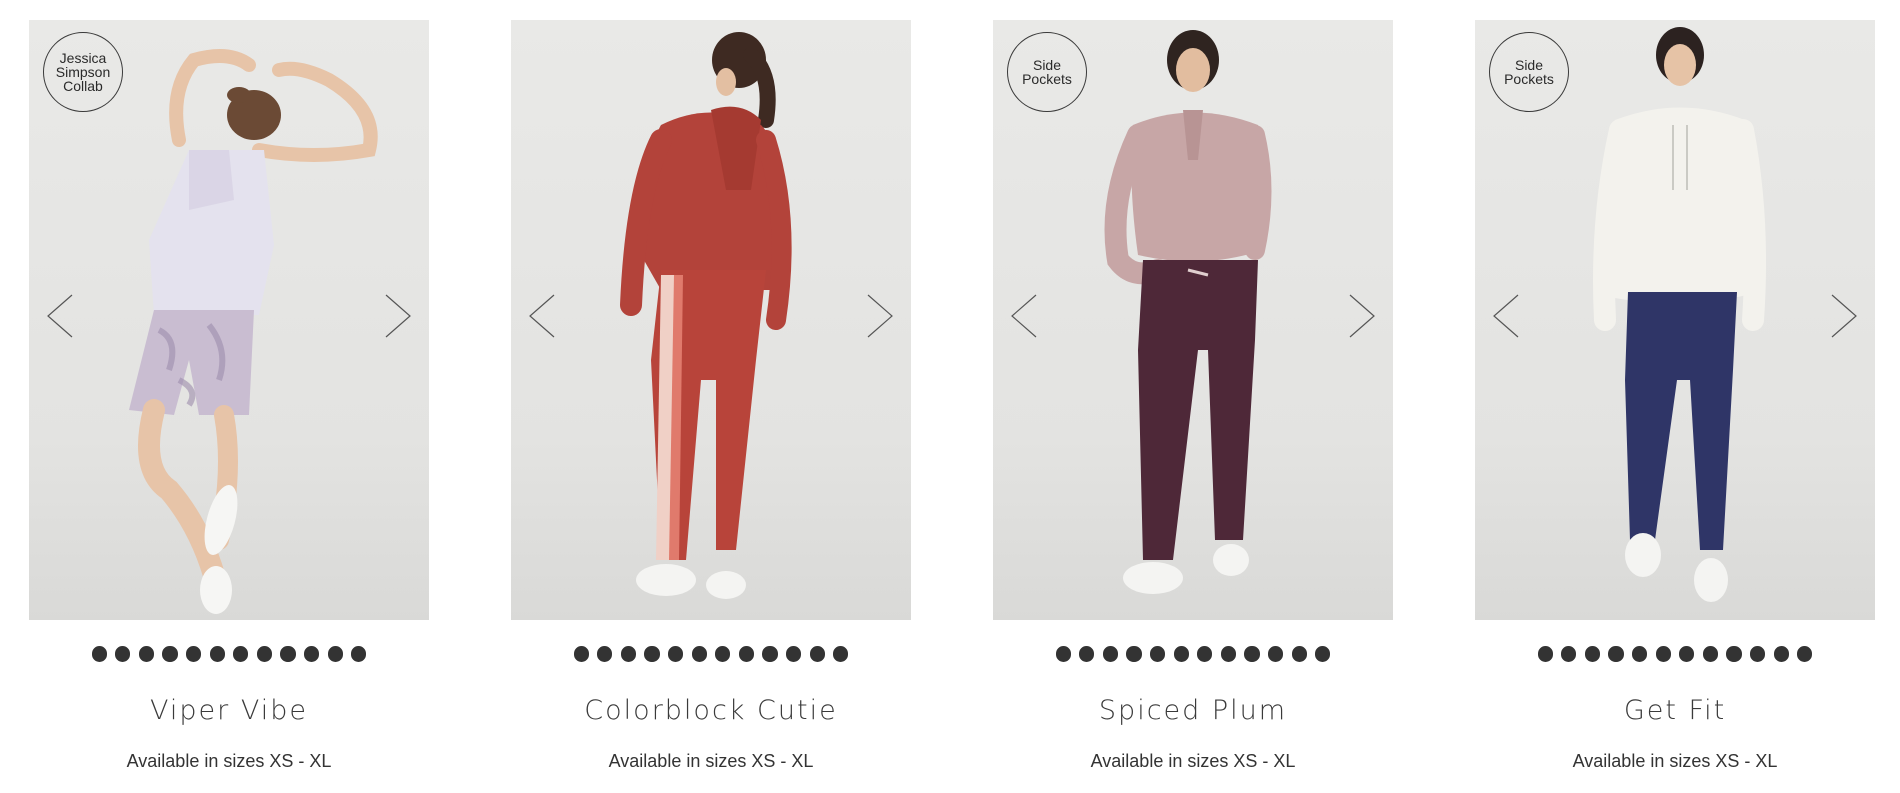  What do you see at coordinates (229, 710) in the screenshot?
I see `product-name: Viper Vibe` at bounding box center [229, 710].